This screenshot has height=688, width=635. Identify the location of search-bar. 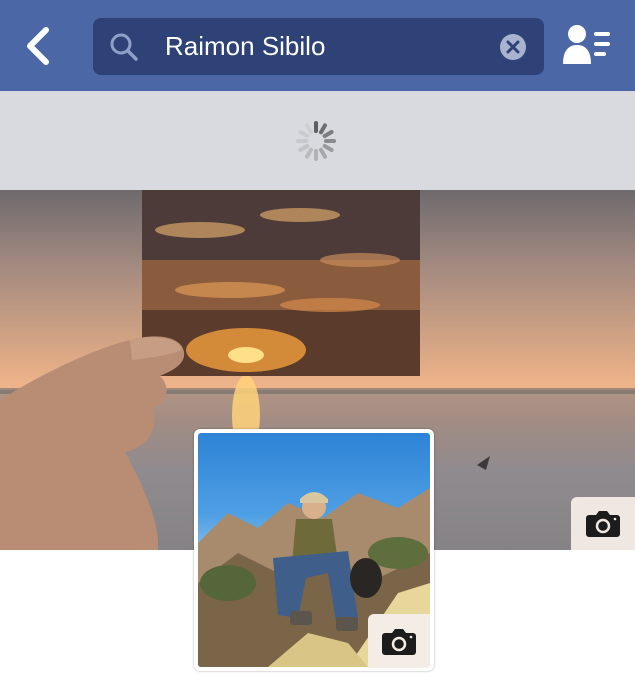
(318, 46).